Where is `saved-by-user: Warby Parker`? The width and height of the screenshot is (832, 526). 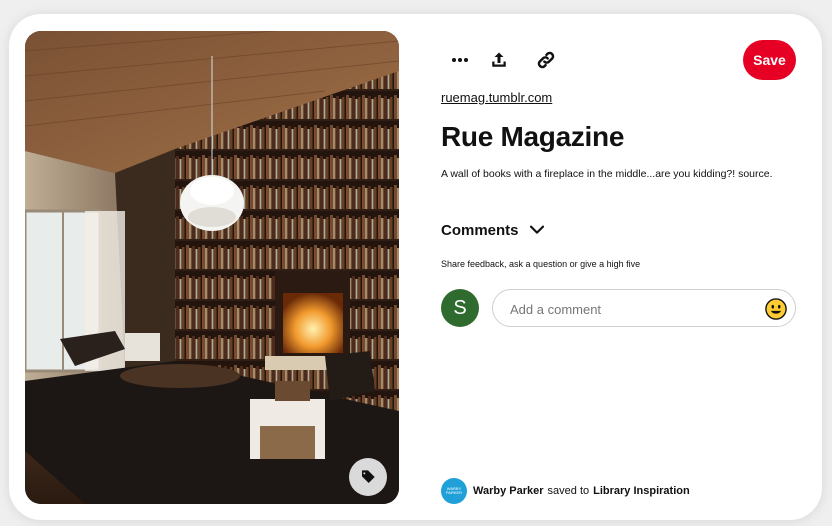 saved-by-user: Warby Parker is located at coordinates (508, 491).